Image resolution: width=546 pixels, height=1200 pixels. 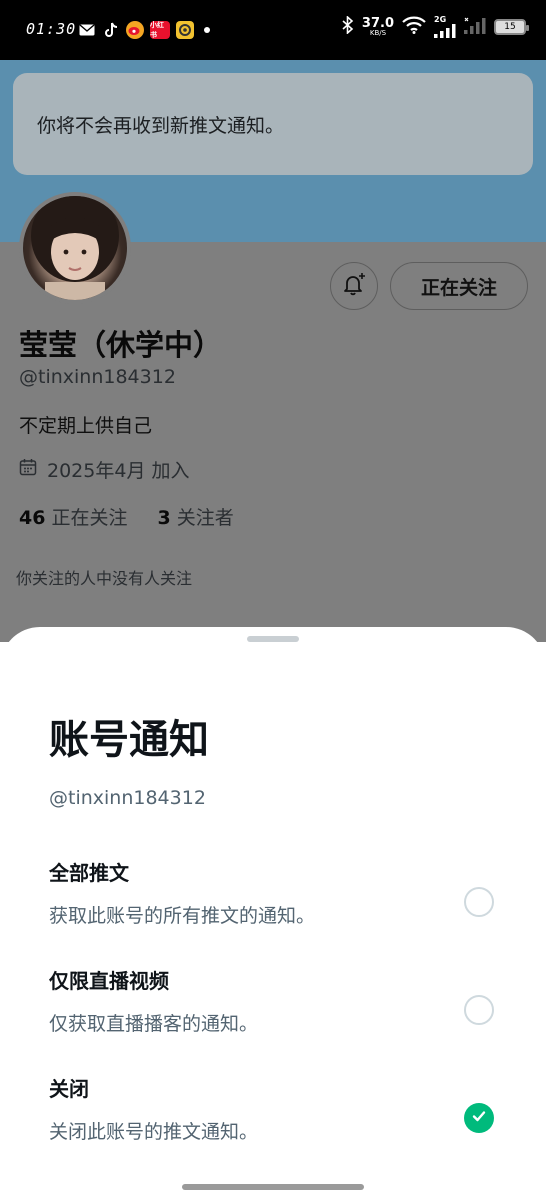 What do you see at coordinates (273, 639) in the screenshot?
I see `sheet-grabber` at bounding box center [273, 639].